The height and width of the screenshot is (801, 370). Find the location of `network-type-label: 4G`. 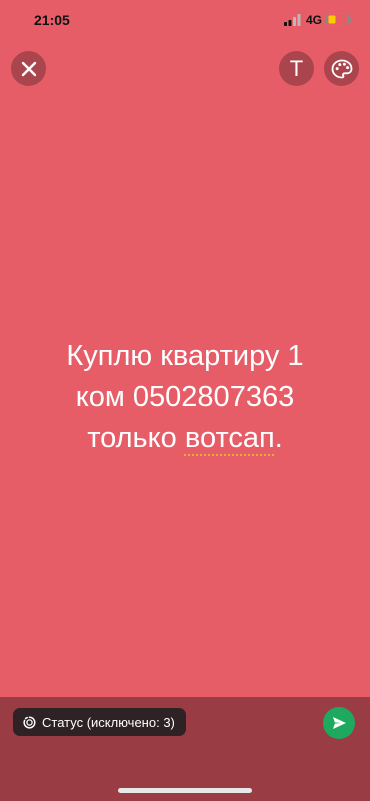

network-type-label: 4G is located at coordinates (314, 20).